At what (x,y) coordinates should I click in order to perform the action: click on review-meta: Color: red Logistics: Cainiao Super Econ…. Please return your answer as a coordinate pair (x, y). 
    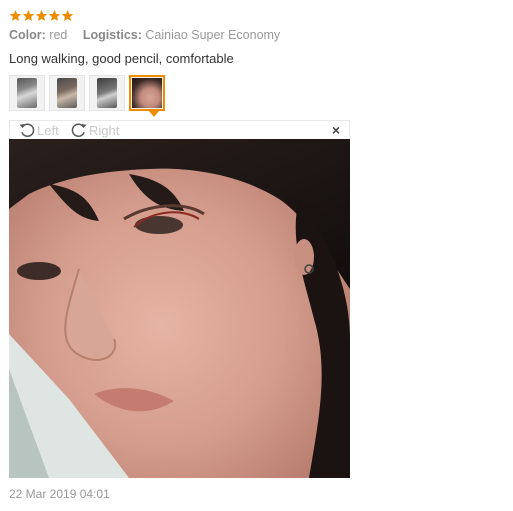
    Looking at the image, I should click on (150, 35).